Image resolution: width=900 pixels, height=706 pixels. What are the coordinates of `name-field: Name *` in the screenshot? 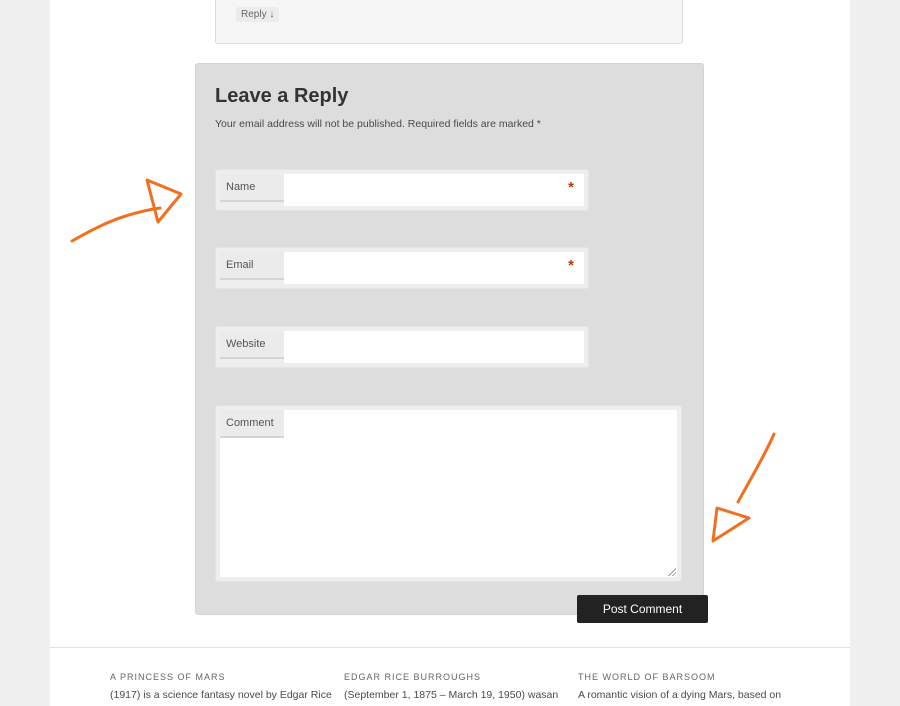 It's located at (402, 190).